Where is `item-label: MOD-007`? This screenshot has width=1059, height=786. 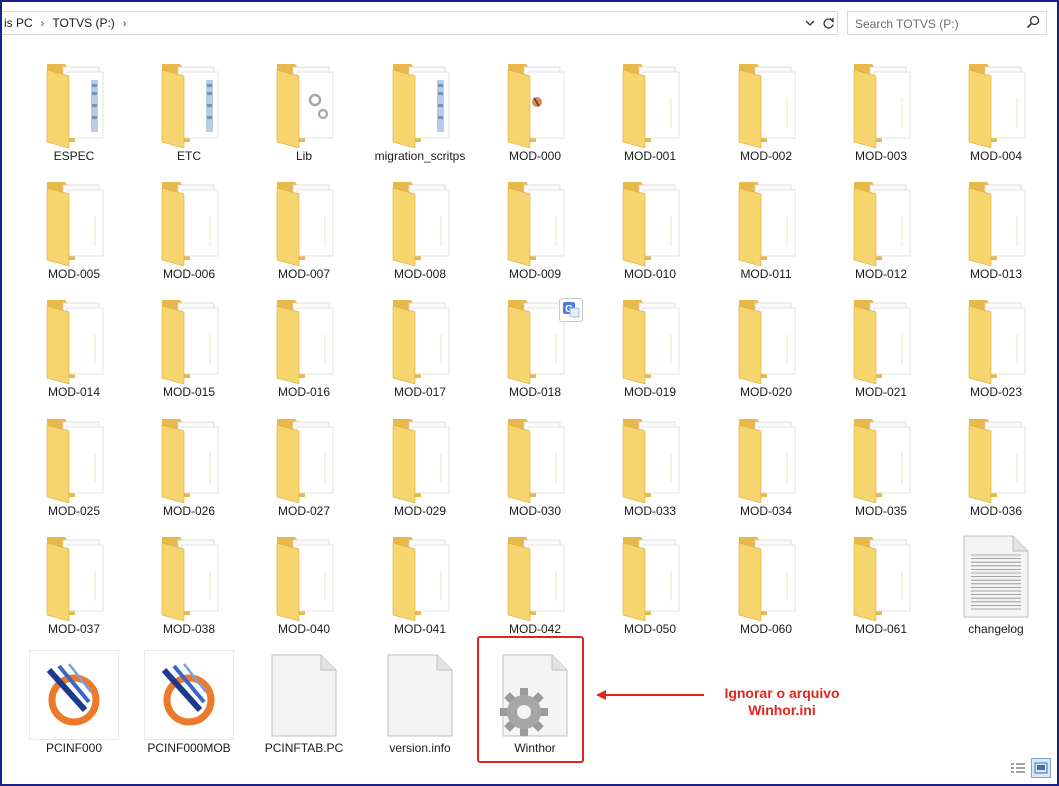
item-label: MOD-007 is located at coordinates (303, 274).